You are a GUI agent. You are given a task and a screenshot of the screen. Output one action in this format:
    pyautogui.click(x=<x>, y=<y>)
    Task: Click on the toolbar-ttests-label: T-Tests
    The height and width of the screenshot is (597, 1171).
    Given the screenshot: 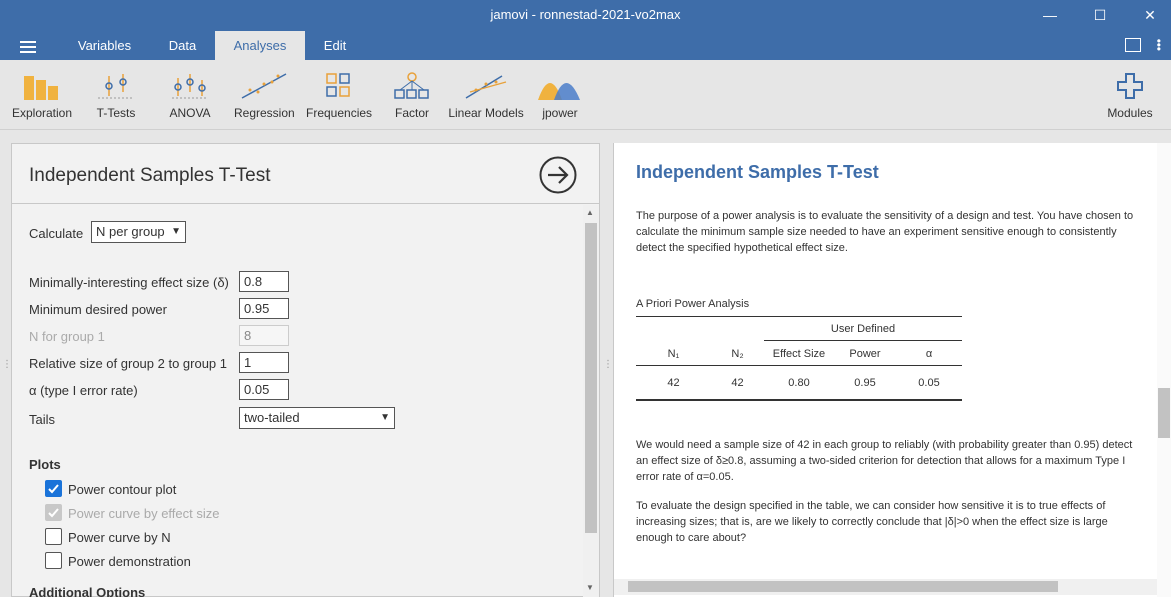 What is the action you would take?
    pyautogui.click(x=116, y=113)
    